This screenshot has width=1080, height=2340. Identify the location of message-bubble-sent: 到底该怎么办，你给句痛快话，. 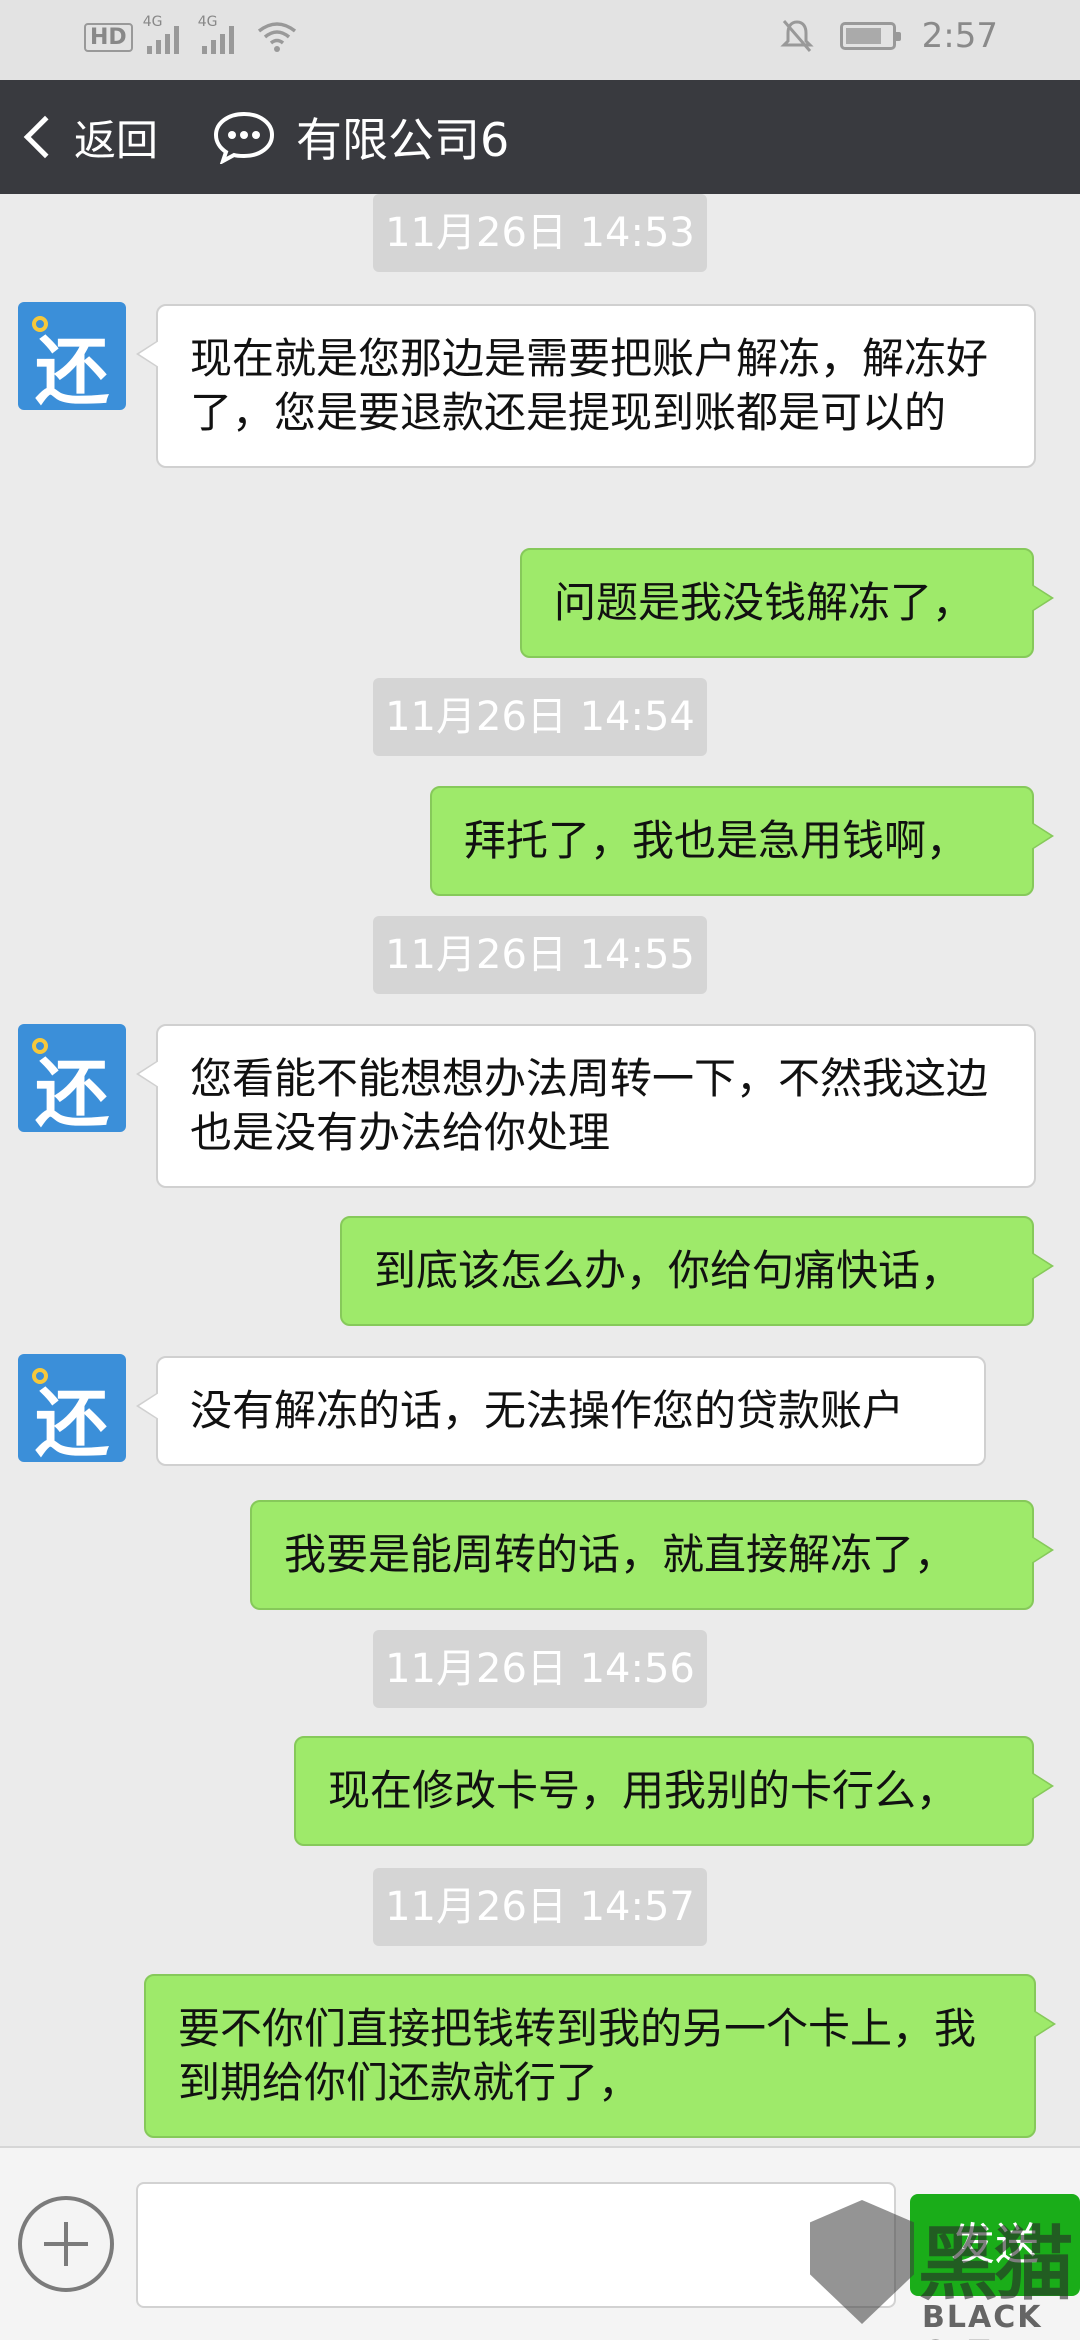
(697, 1271).